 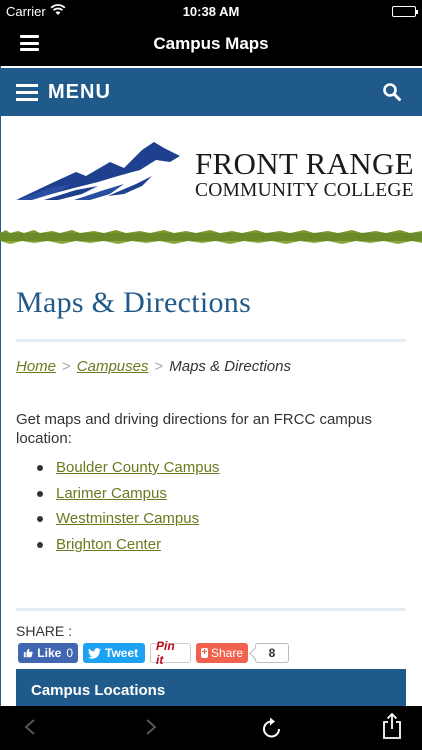 I want to click on college-name-line2: COMMUNITY COLLEGE, so click(x=304, y=190).